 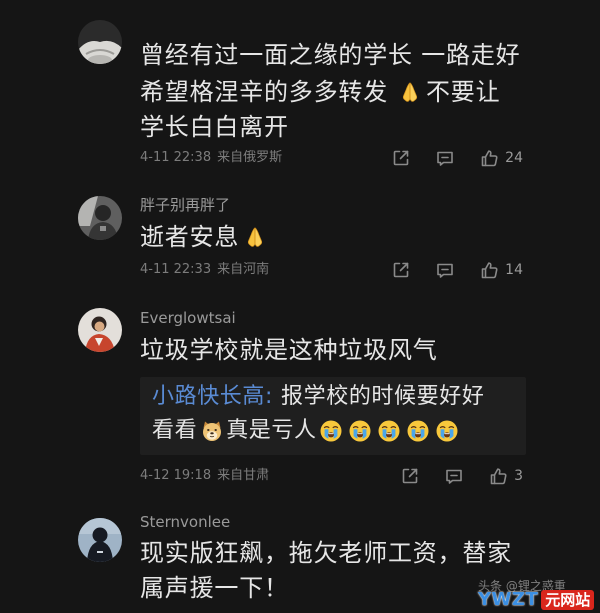 What do you see at coordinates (514, 270) in the screenshot?
I see `like-count: 14` at bounding box center [514, 270].